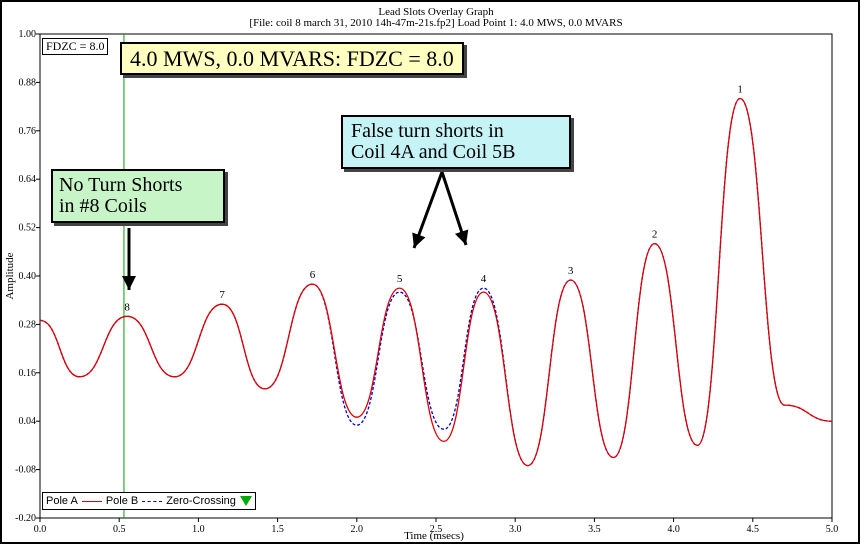 This screenshot has height=544, width=860. What do you see at coordinates (245, 501) in the screenshot?
I see `zero-crossing-marker-icon` at bounding box center [245, 501].